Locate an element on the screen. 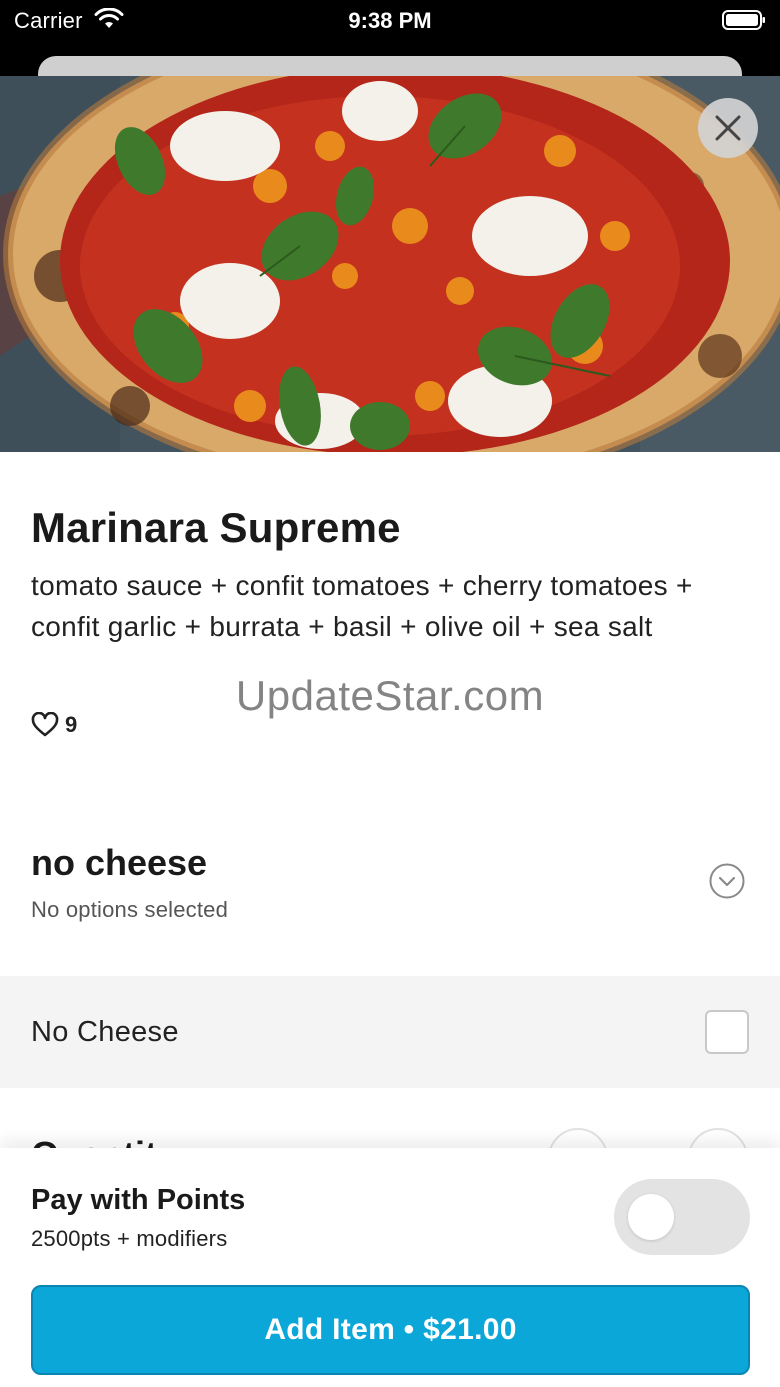  option-checkbox is located at coordinates (727, 1032).